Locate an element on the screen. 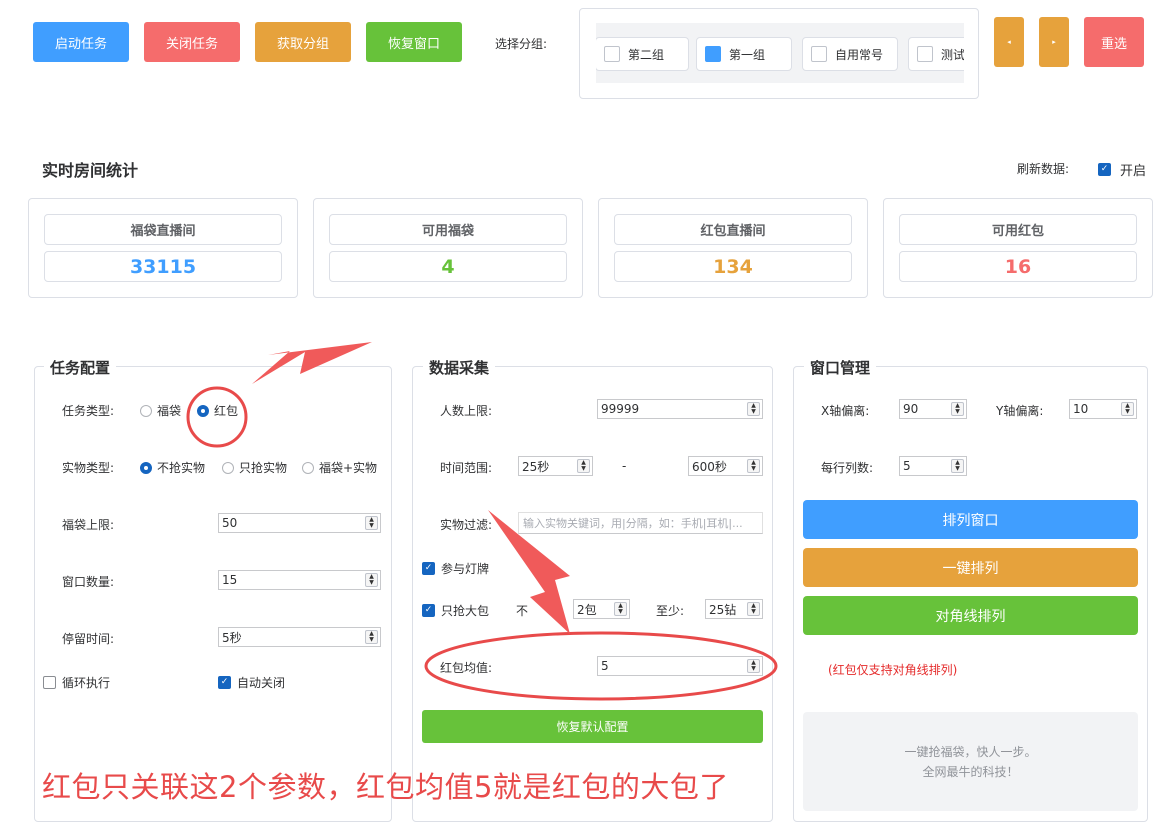 This screenshot has height=837, width=1174. window-mgmt-title: 窗口管理 is located at coordinates (840, 367).